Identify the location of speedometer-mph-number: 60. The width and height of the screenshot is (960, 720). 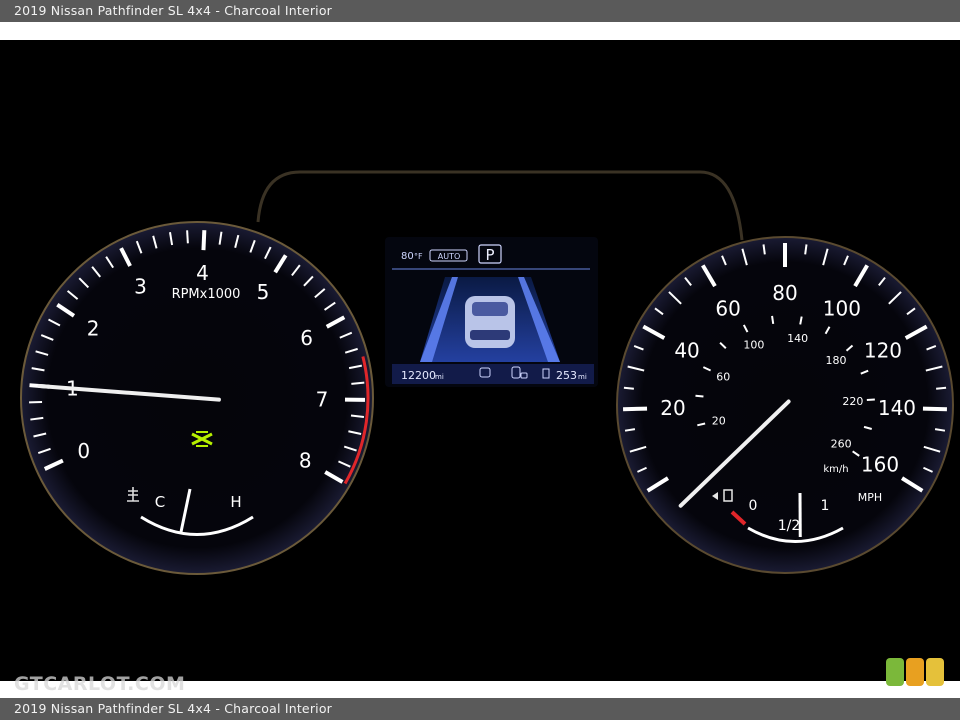
(727, 308).